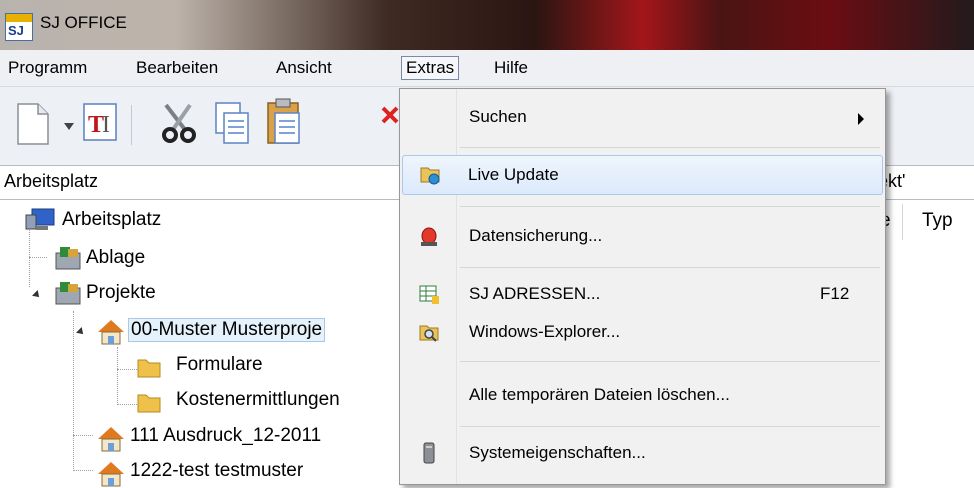  Describe the element at coordinates (430, 68) in the screenshot. I see `menu-extras: Extras` at that location.